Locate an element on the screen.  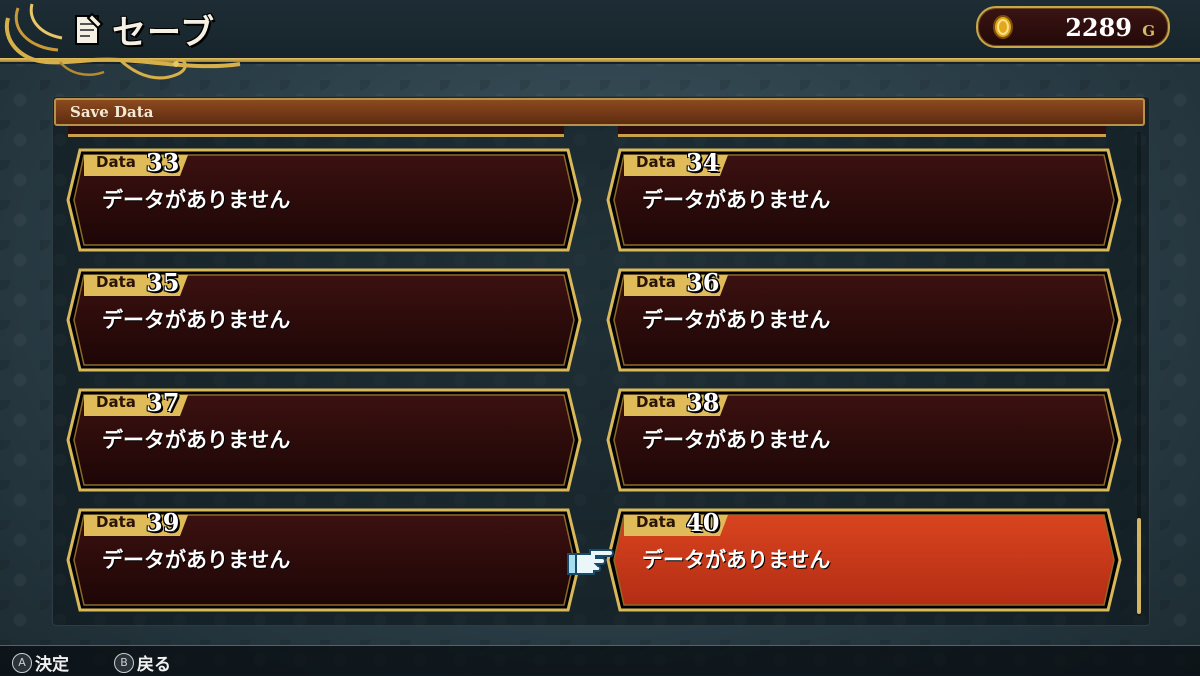
panel-header: Save Data is located at coordinates (599, 112).